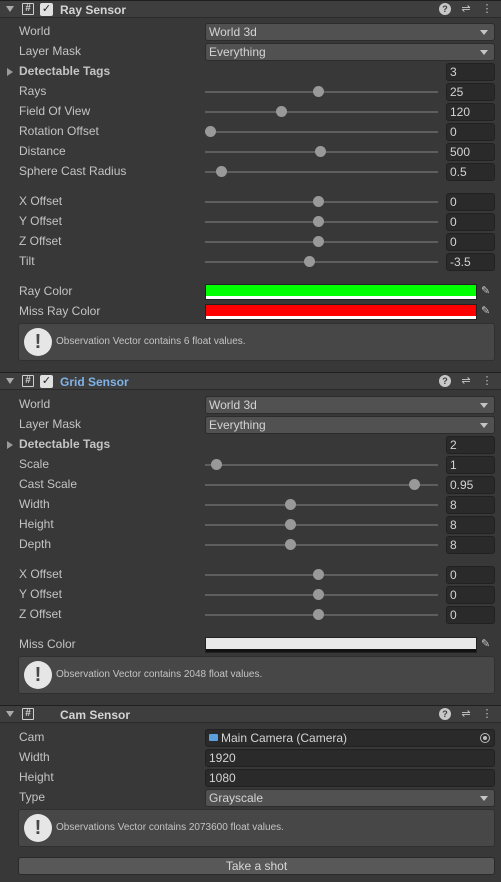 This screenshot has width=501, height=882. What do you see at coordinates (250, 202) in the screenshot?
I see `x-offset-row: X Offset 0` at bounding box center [250, 202].